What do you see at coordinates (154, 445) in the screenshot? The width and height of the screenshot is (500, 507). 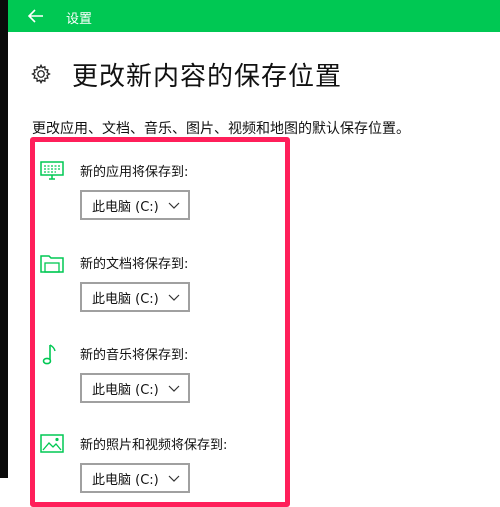 I see `section-label: 新的照片和视频将保存到:` at bounding box center [154, 445].